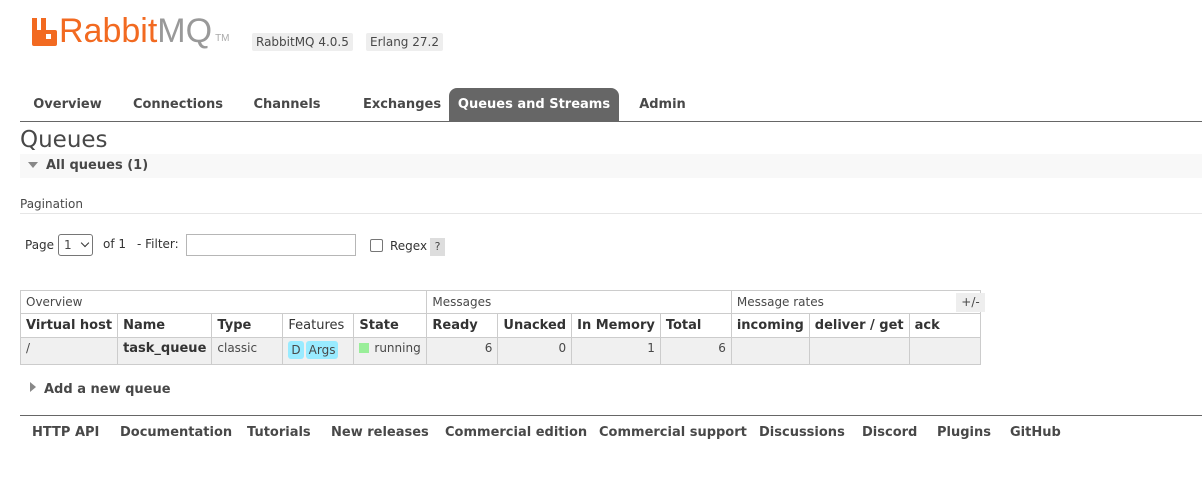 Image resolution: width=1202 pixels, height=491 pixels. I want to click on regex-help-button: ?, so click(437, 247).